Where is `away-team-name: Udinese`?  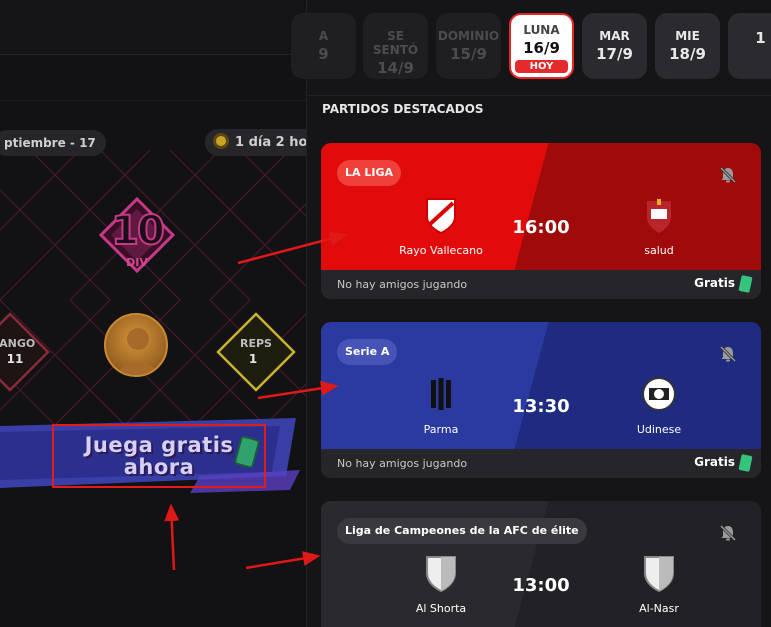
away-team-name: Udinese is located at coordinates (659, 429).